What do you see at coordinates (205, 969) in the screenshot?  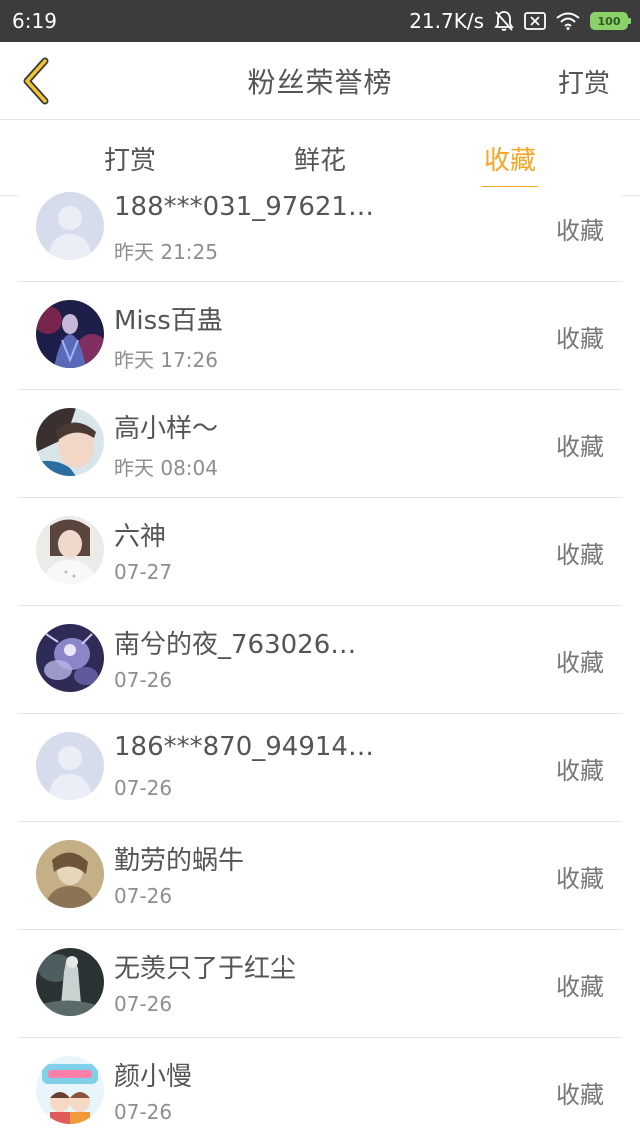 I see `fan-name: 无羡只了于红尘` at bounding box center [205, 969].